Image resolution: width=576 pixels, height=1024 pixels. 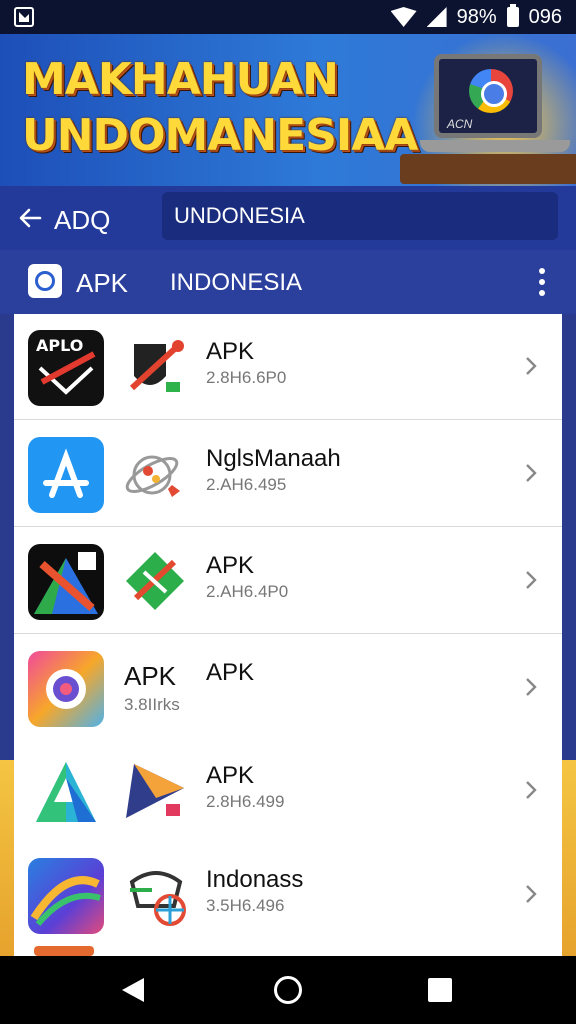 What do you see at coordinates (273, 458) in the screenshot?
I see `app-name: NglsManaah` at bounding box center [273, 458].